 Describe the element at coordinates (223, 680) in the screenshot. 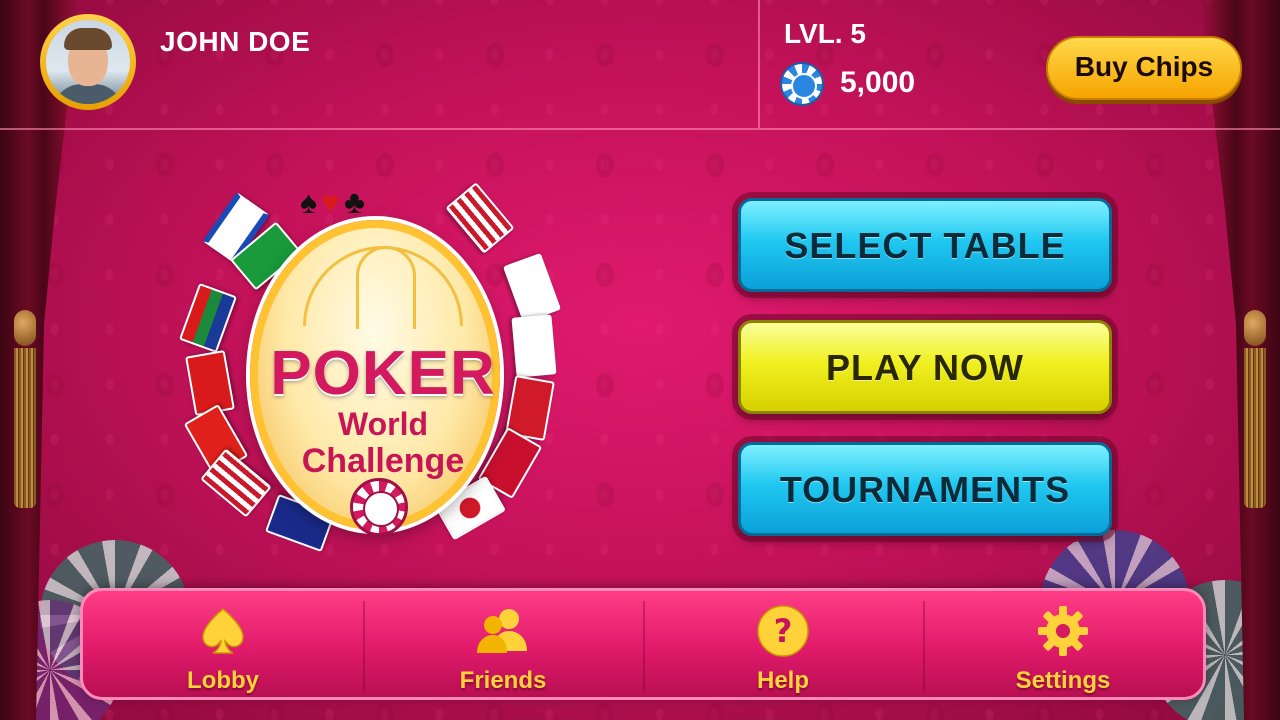

I see `nav-label-lobby: Lobby` at that location.